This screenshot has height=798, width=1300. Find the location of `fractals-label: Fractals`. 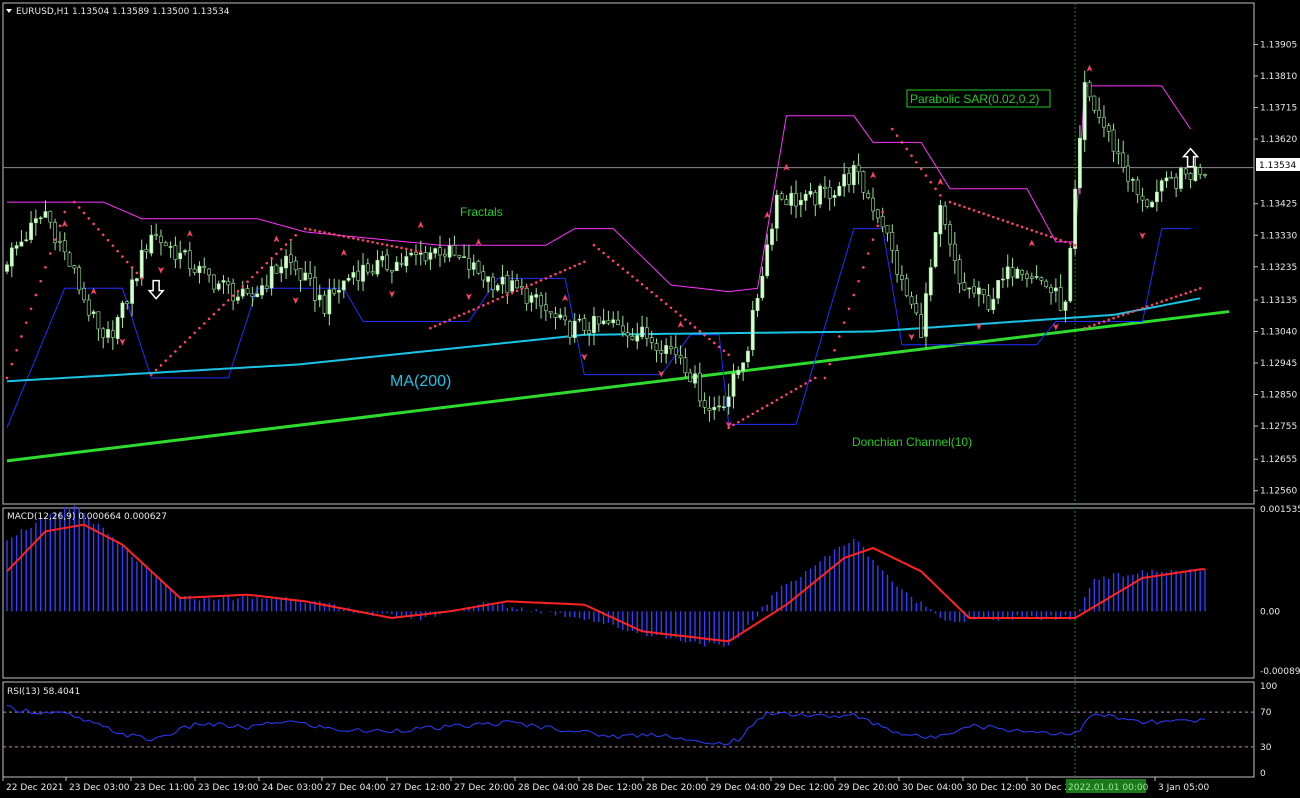

fractals-label: Fractals is located at coordinates (481, 212).